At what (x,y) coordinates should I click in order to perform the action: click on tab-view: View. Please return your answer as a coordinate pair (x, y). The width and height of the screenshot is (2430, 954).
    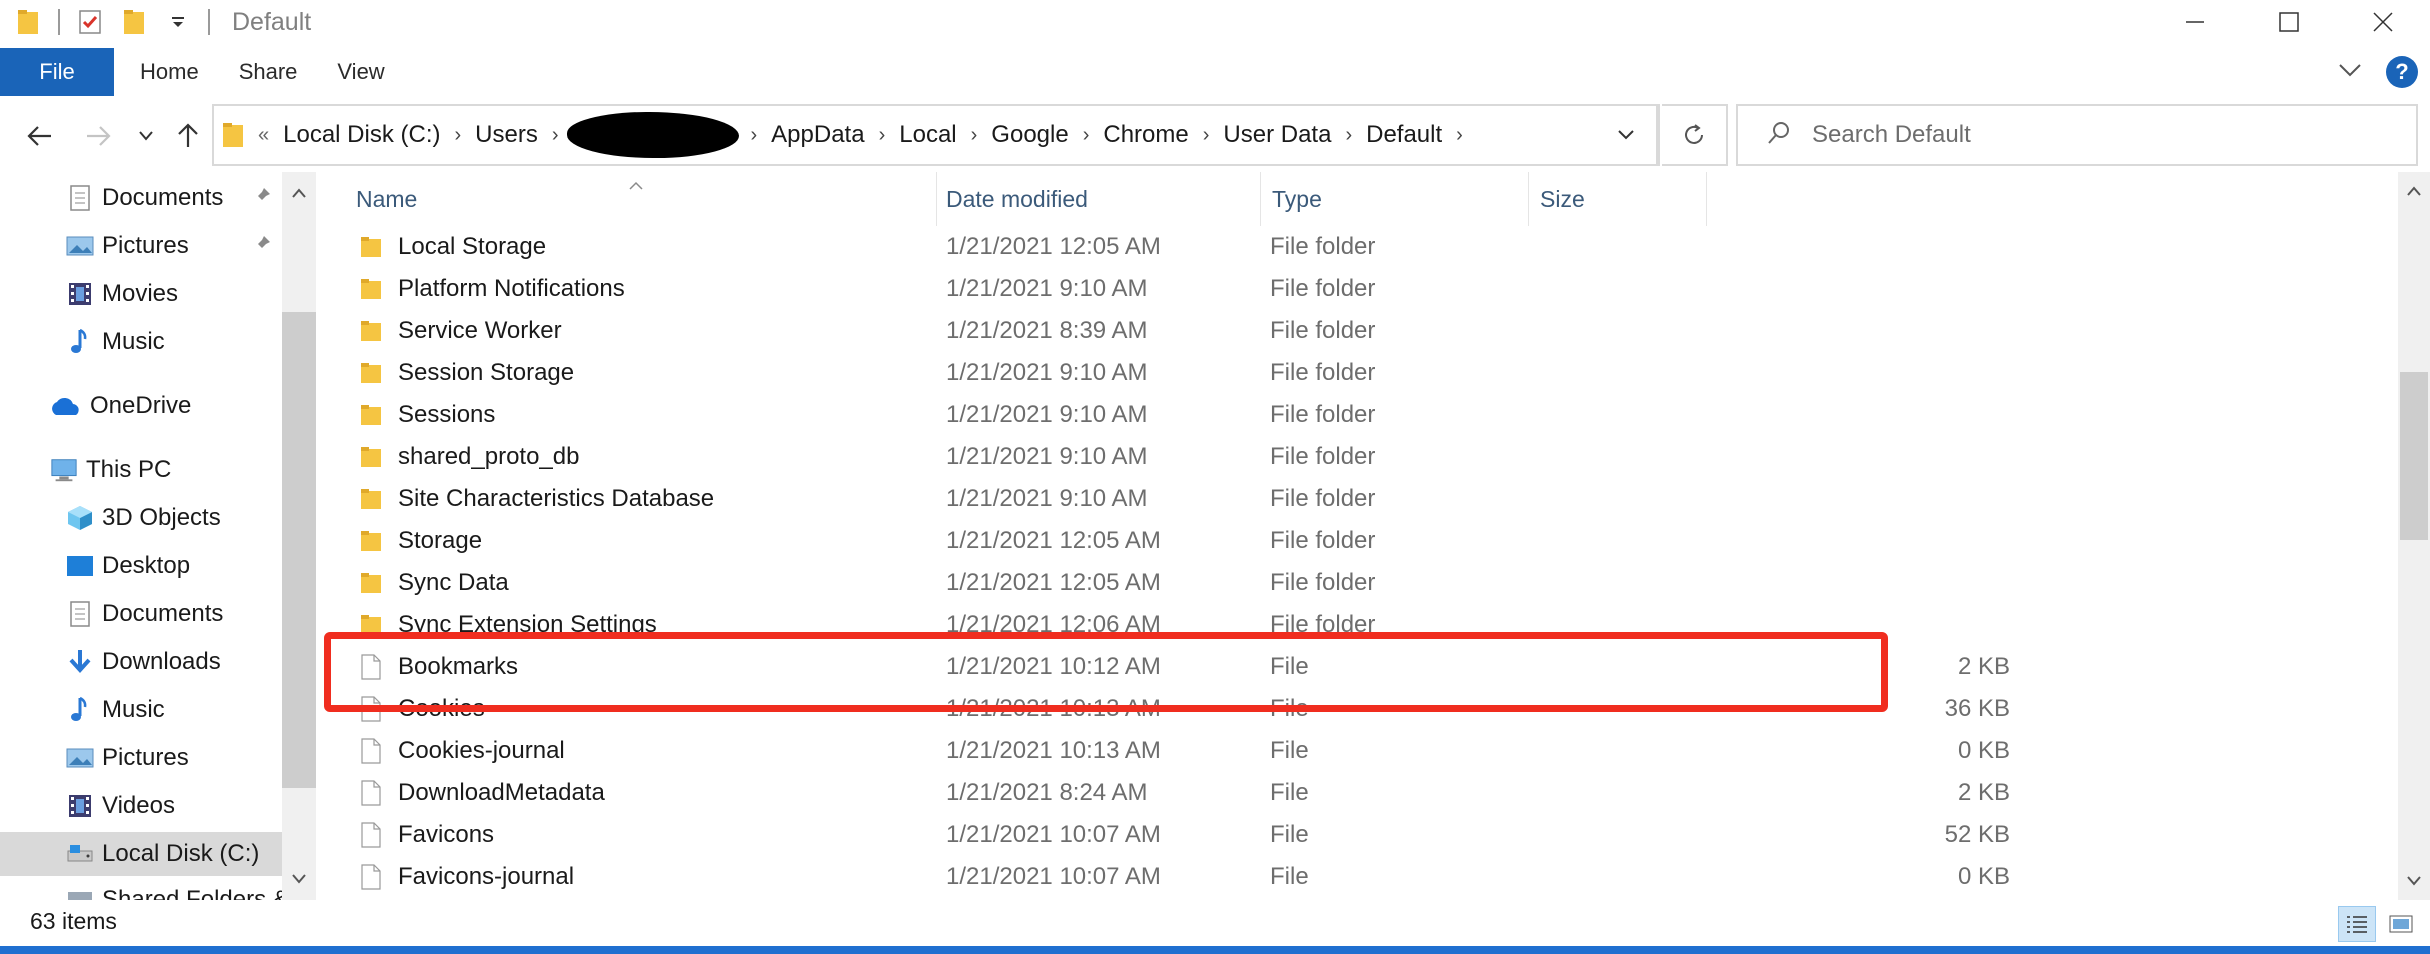
    Looking at the image, I should click on (360, 72).